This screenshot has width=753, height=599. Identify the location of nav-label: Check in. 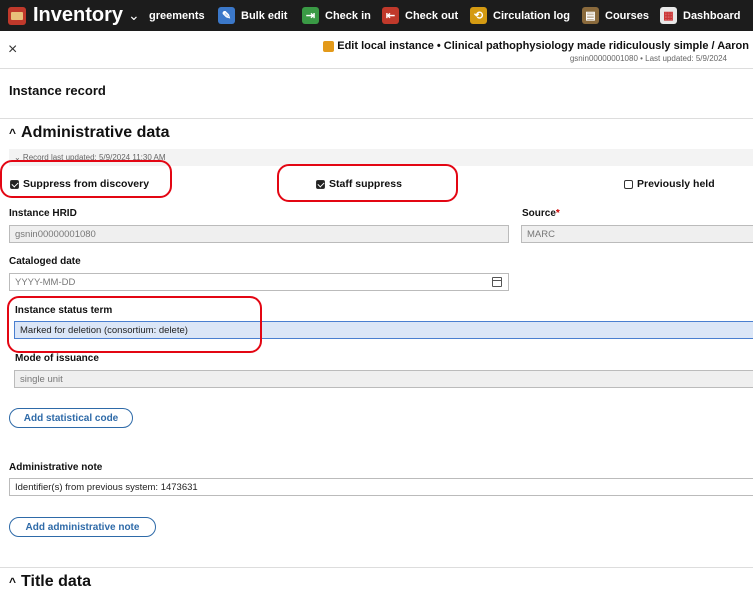
(348, 15).